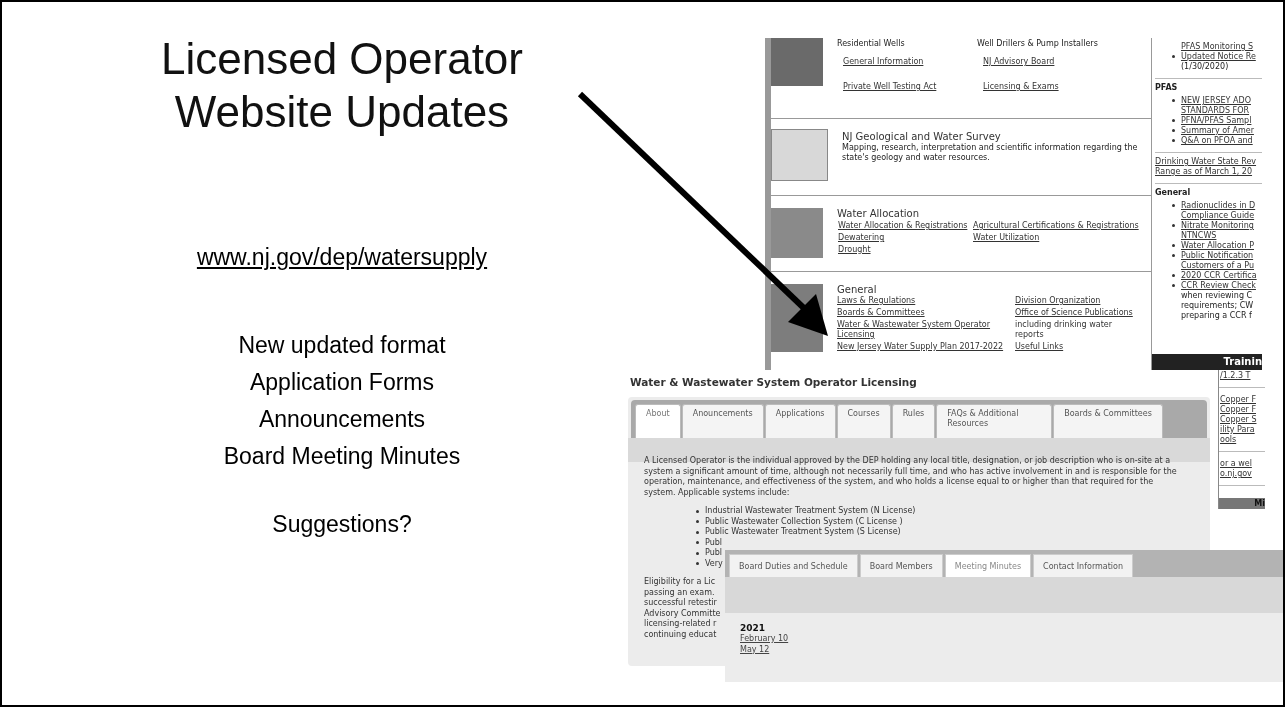 Image resolution: width=1285 pixels, height=719 pixels. What do you see at coordinates (1040, 86) in the screenshot?
I see `page-link: Licensing & Exams` at bounding box center [1040, 86].